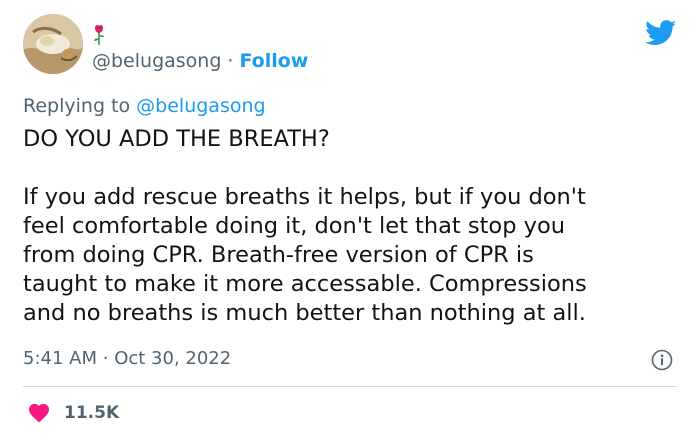 The width and height of the screenshot is (700, 441). I want to click on tweet-date: Oct 30, 2022, so click(173, 358).